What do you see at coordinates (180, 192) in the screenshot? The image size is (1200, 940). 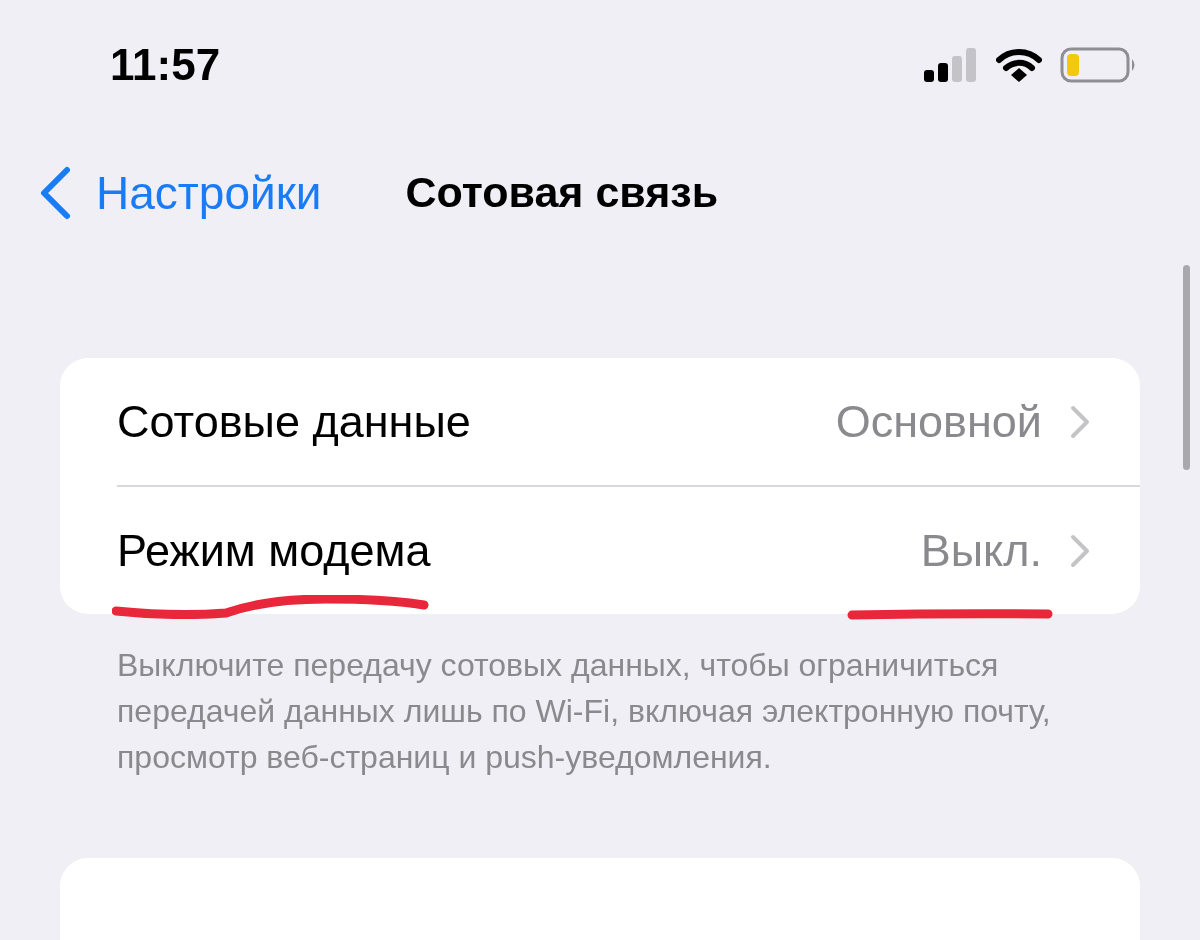 I see `back-button: Настройки` at bounding box center [180, 192].